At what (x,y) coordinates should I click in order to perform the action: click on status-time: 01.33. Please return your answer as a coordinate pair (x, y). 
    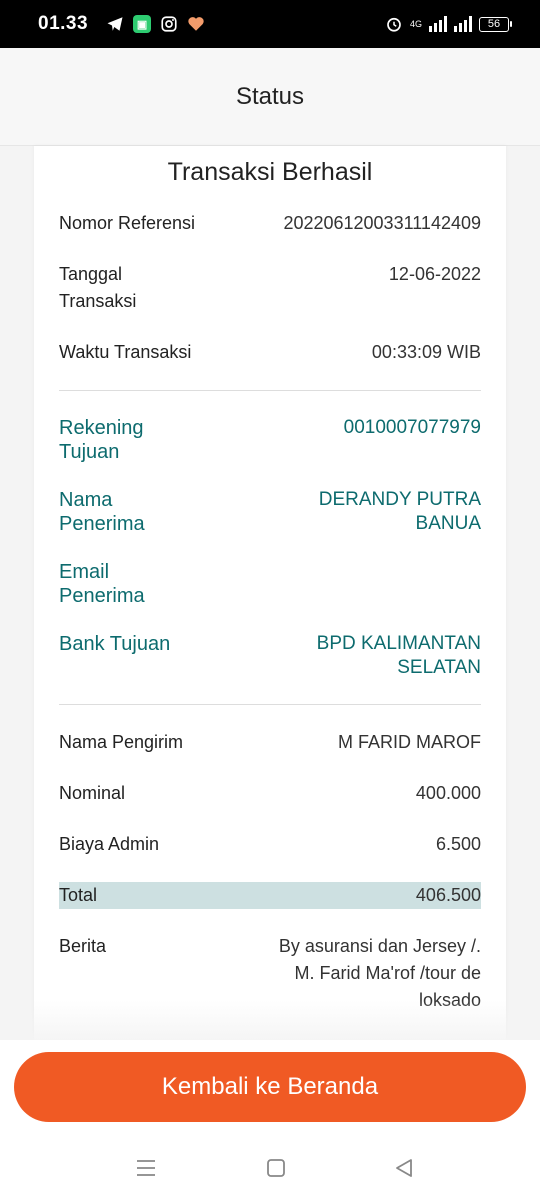
    Looking at the image, I should click on (63, 23).